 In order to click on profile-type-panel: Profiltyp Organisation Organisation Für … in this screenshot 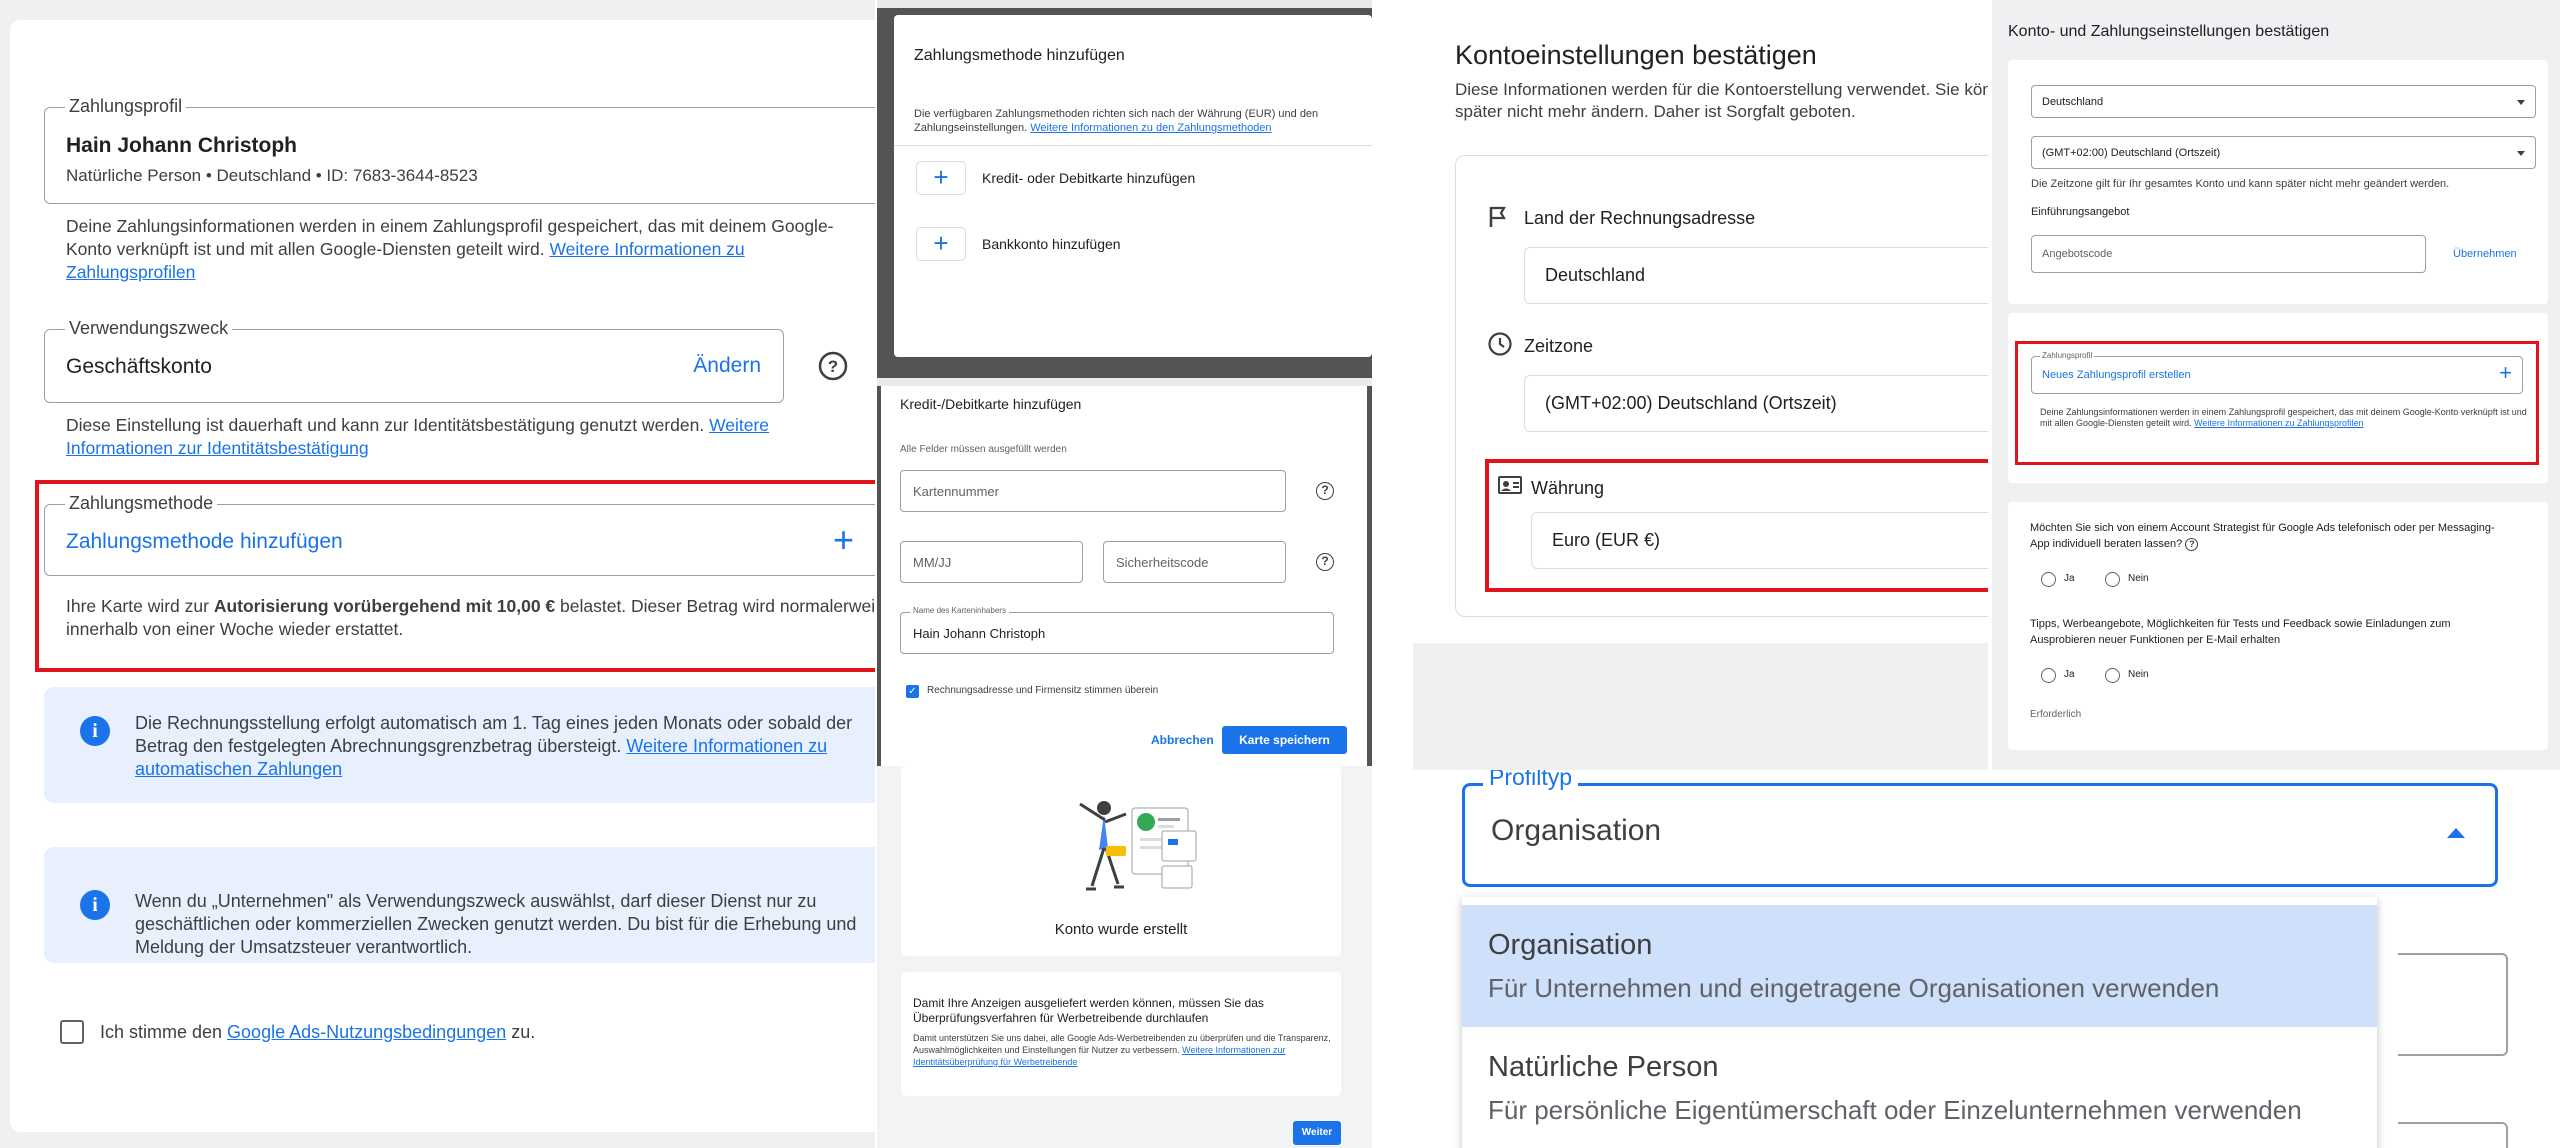, I will do `click(1986, 959)`.